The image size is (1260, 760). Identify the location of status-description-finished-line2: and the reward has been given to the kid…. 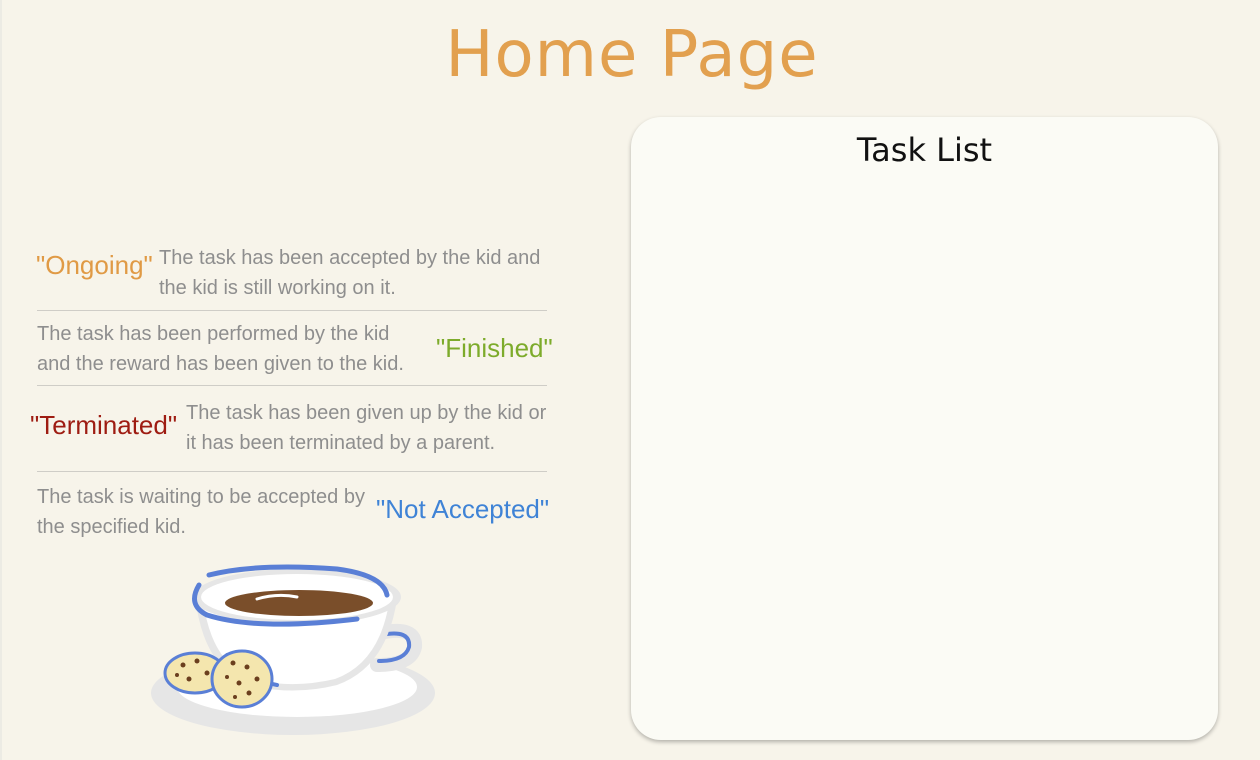
(220, 364).